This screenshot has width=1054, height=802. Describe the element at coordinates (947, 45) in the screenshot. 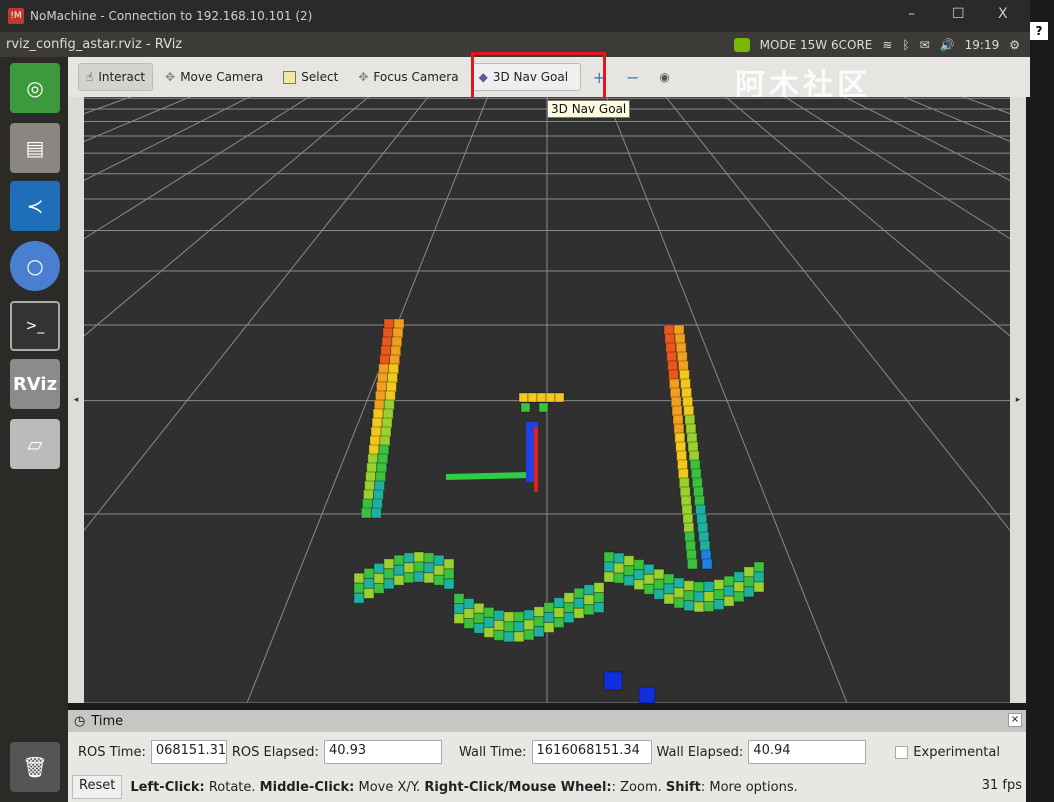

I see `volume-icon: 🔊` at that location.